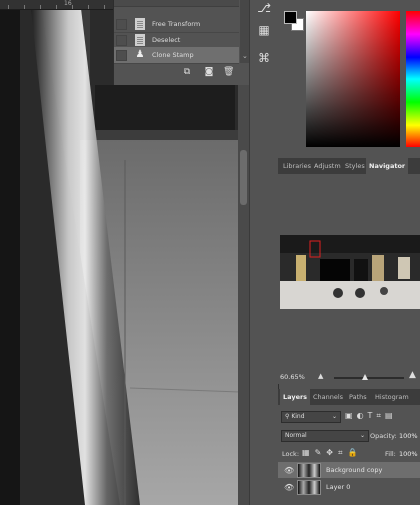  I want to click on tab-navigator: Navigator, so click(387, 166).